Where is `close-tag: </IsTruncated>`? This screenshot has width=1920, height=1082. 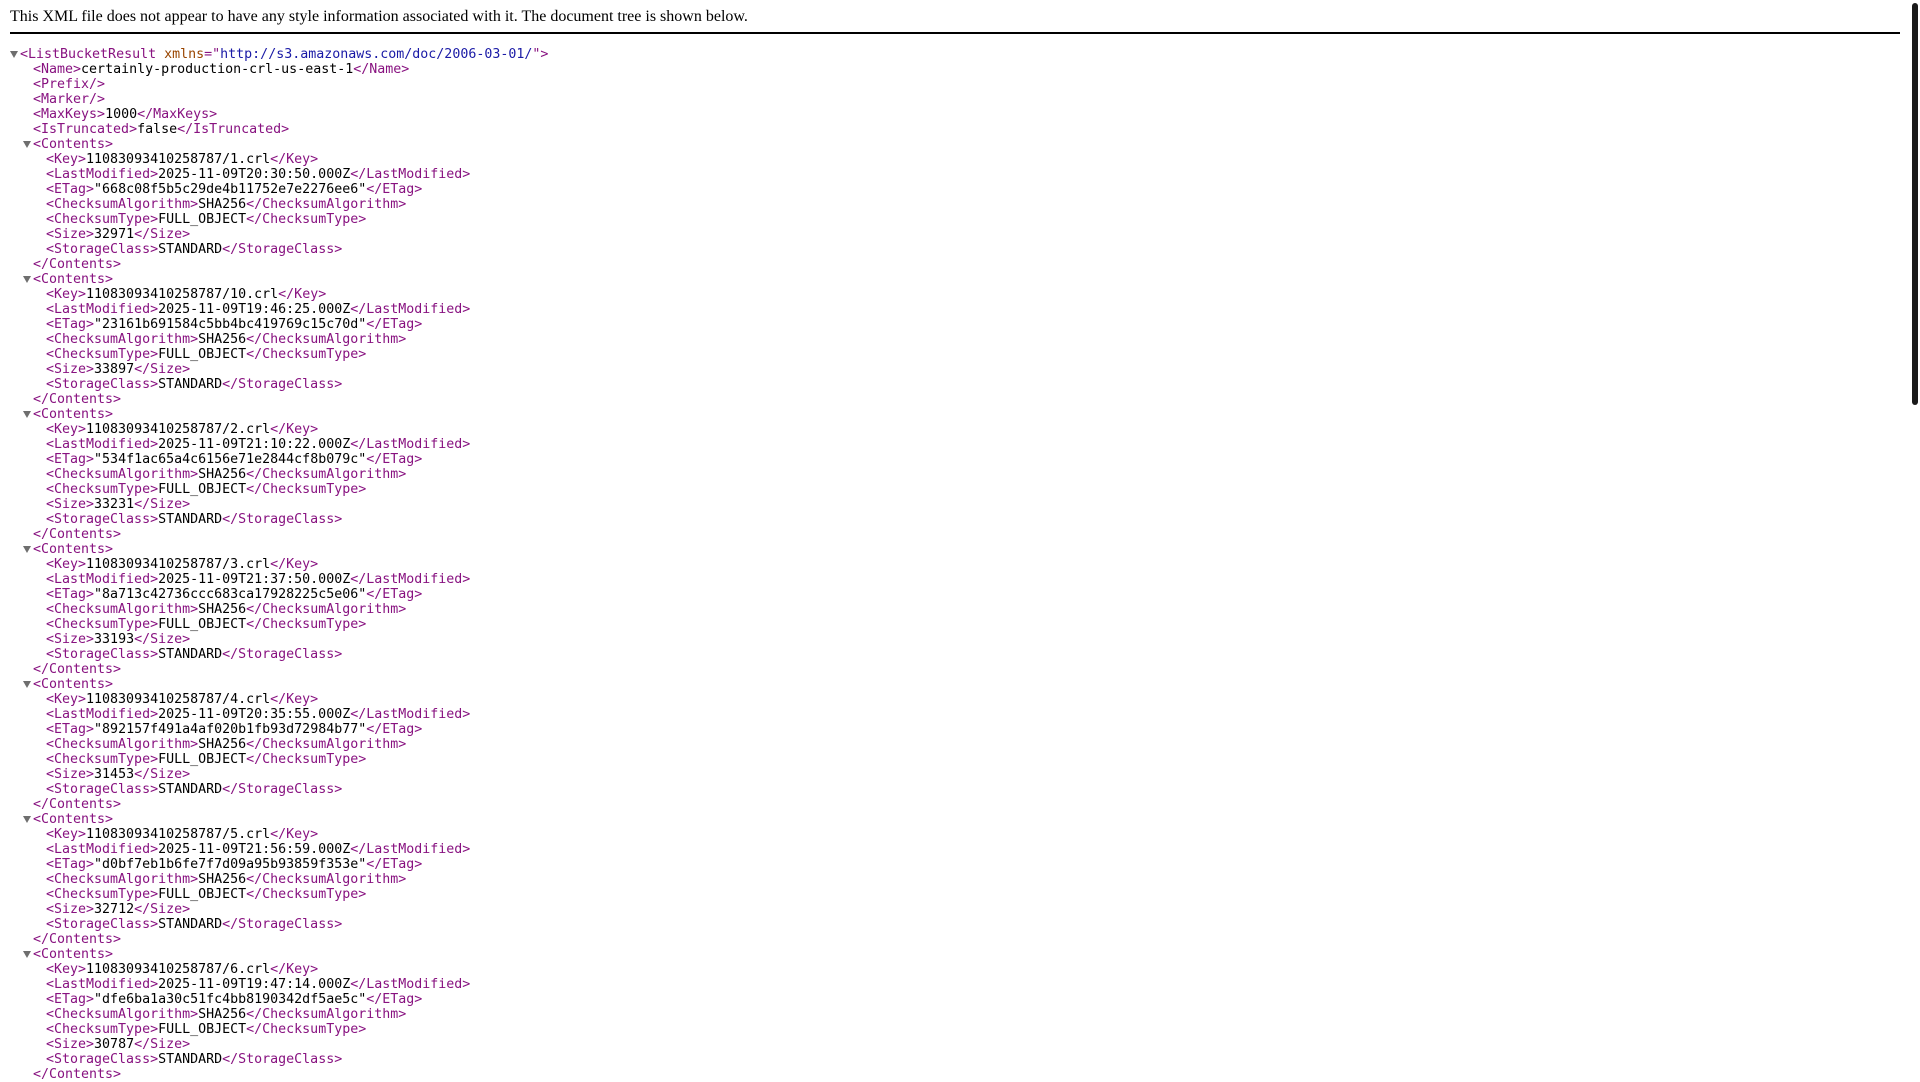
close-tag: </IsTruncated> is located at coordinates (233, 129).